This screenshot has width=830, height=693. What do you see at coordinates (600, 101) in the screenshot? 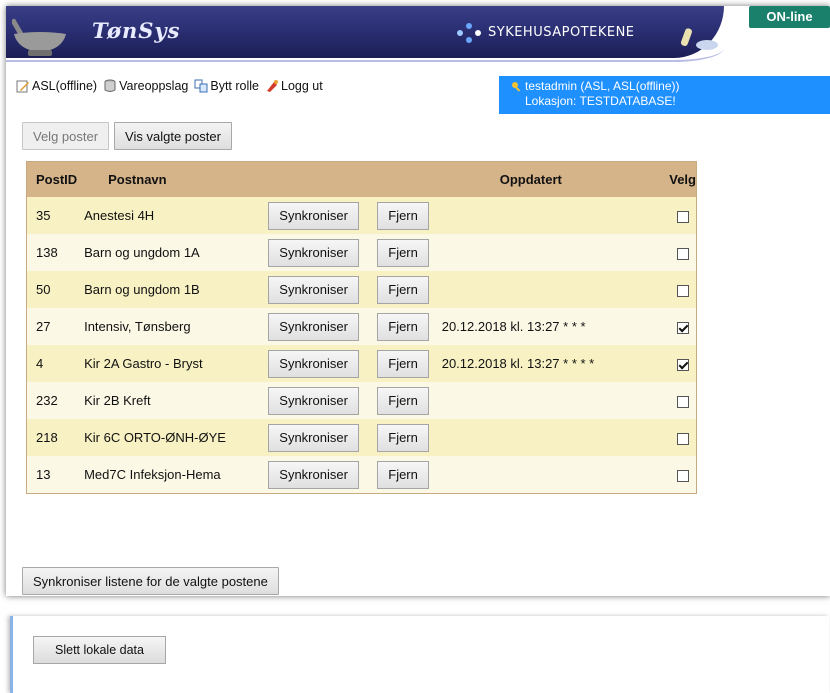
I see `location-line: Lokasjon: TESTDATABASE!` at bounding box center [600, 101].